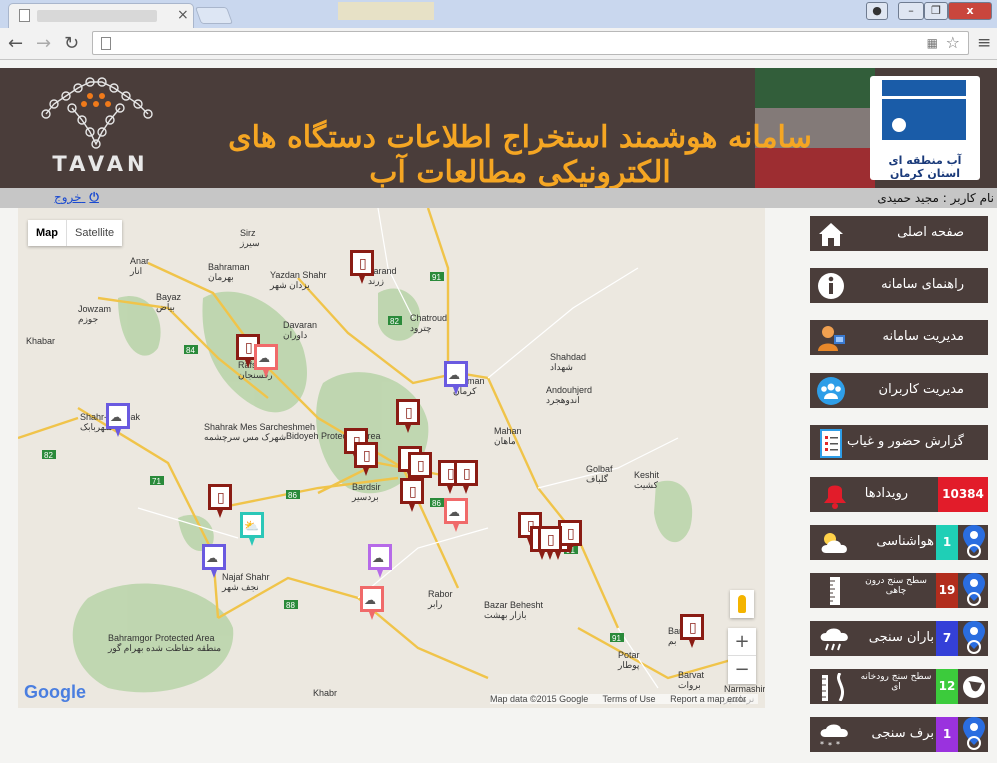 The width and height of the screenshot is (997, 763). Describe the element at coordinates (599, 469) in the screenshot. I see `place-label: Golbaf` at that location.